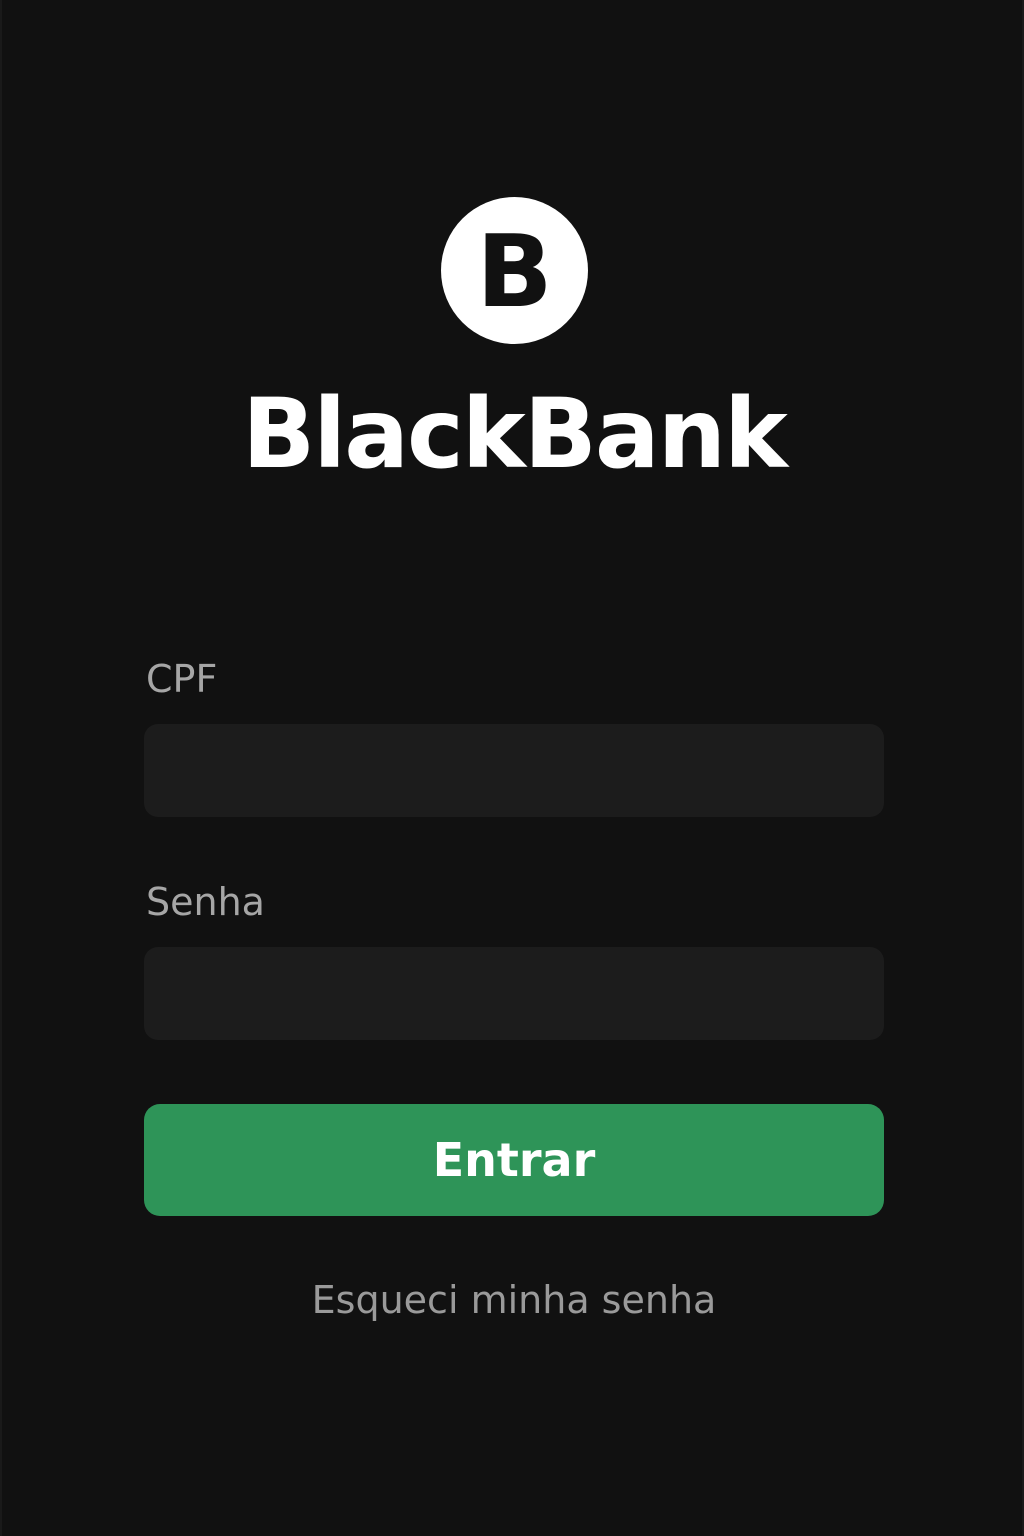 The image size is (1024, 1536). What do you see at coordinates (515, 434) in the screenshot?
I see `brand-name: BlackBank` at bounding box center [515, 434].